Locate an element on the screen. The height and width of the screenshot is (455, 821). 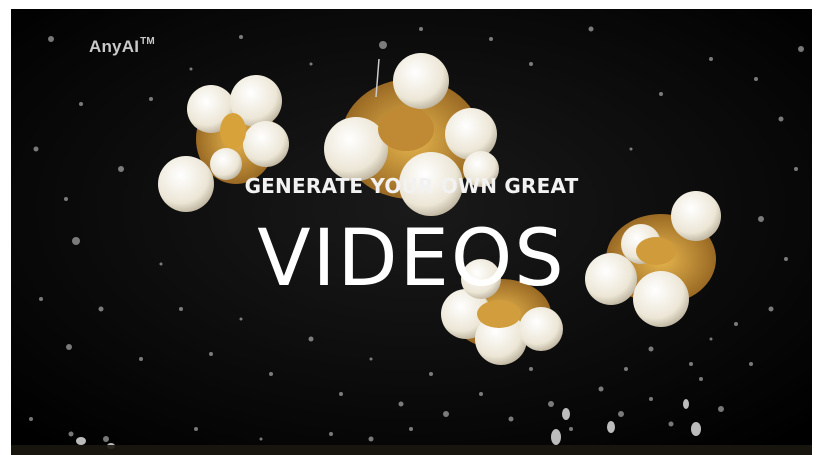
hero-headline: VIDEOS is located at coordinates (411, 259).